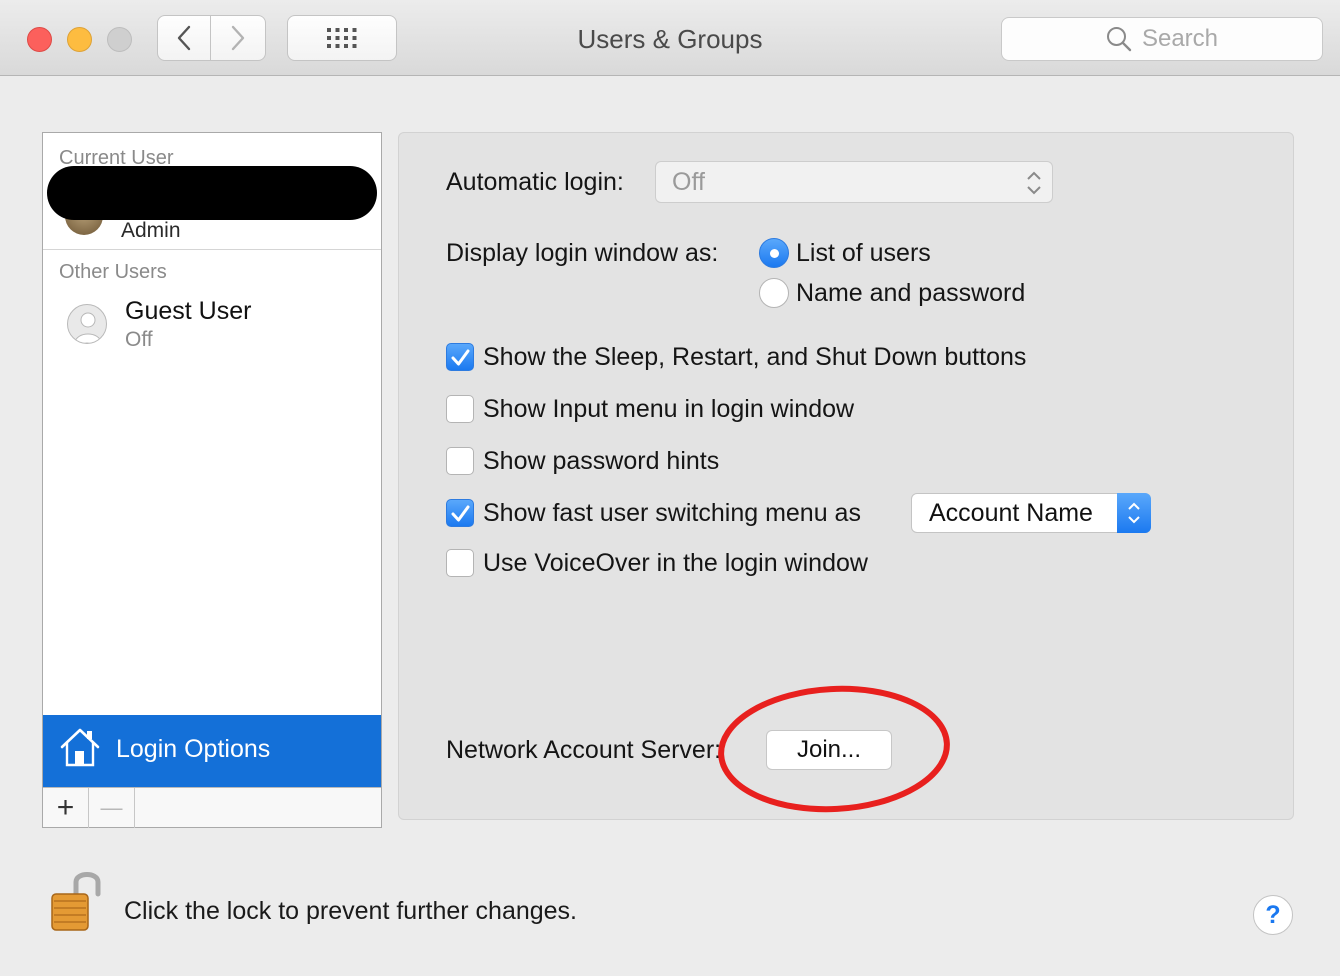  I want to click on zoom-window-button, so click(119, 39).